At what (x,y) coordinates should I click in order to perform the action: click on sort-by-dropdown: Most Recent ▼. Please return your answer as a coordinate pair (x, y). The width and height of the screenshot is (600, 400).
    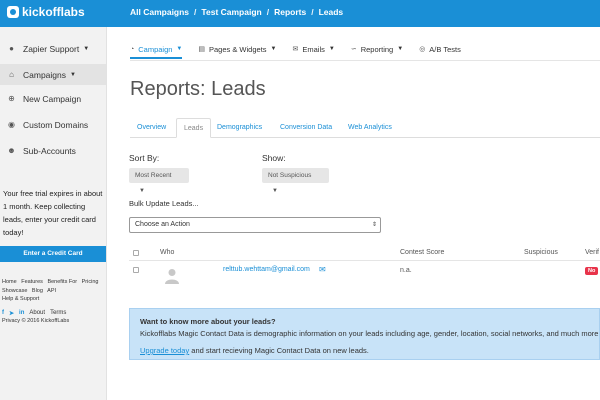
    Looking at the image, I should click on (159, 181).